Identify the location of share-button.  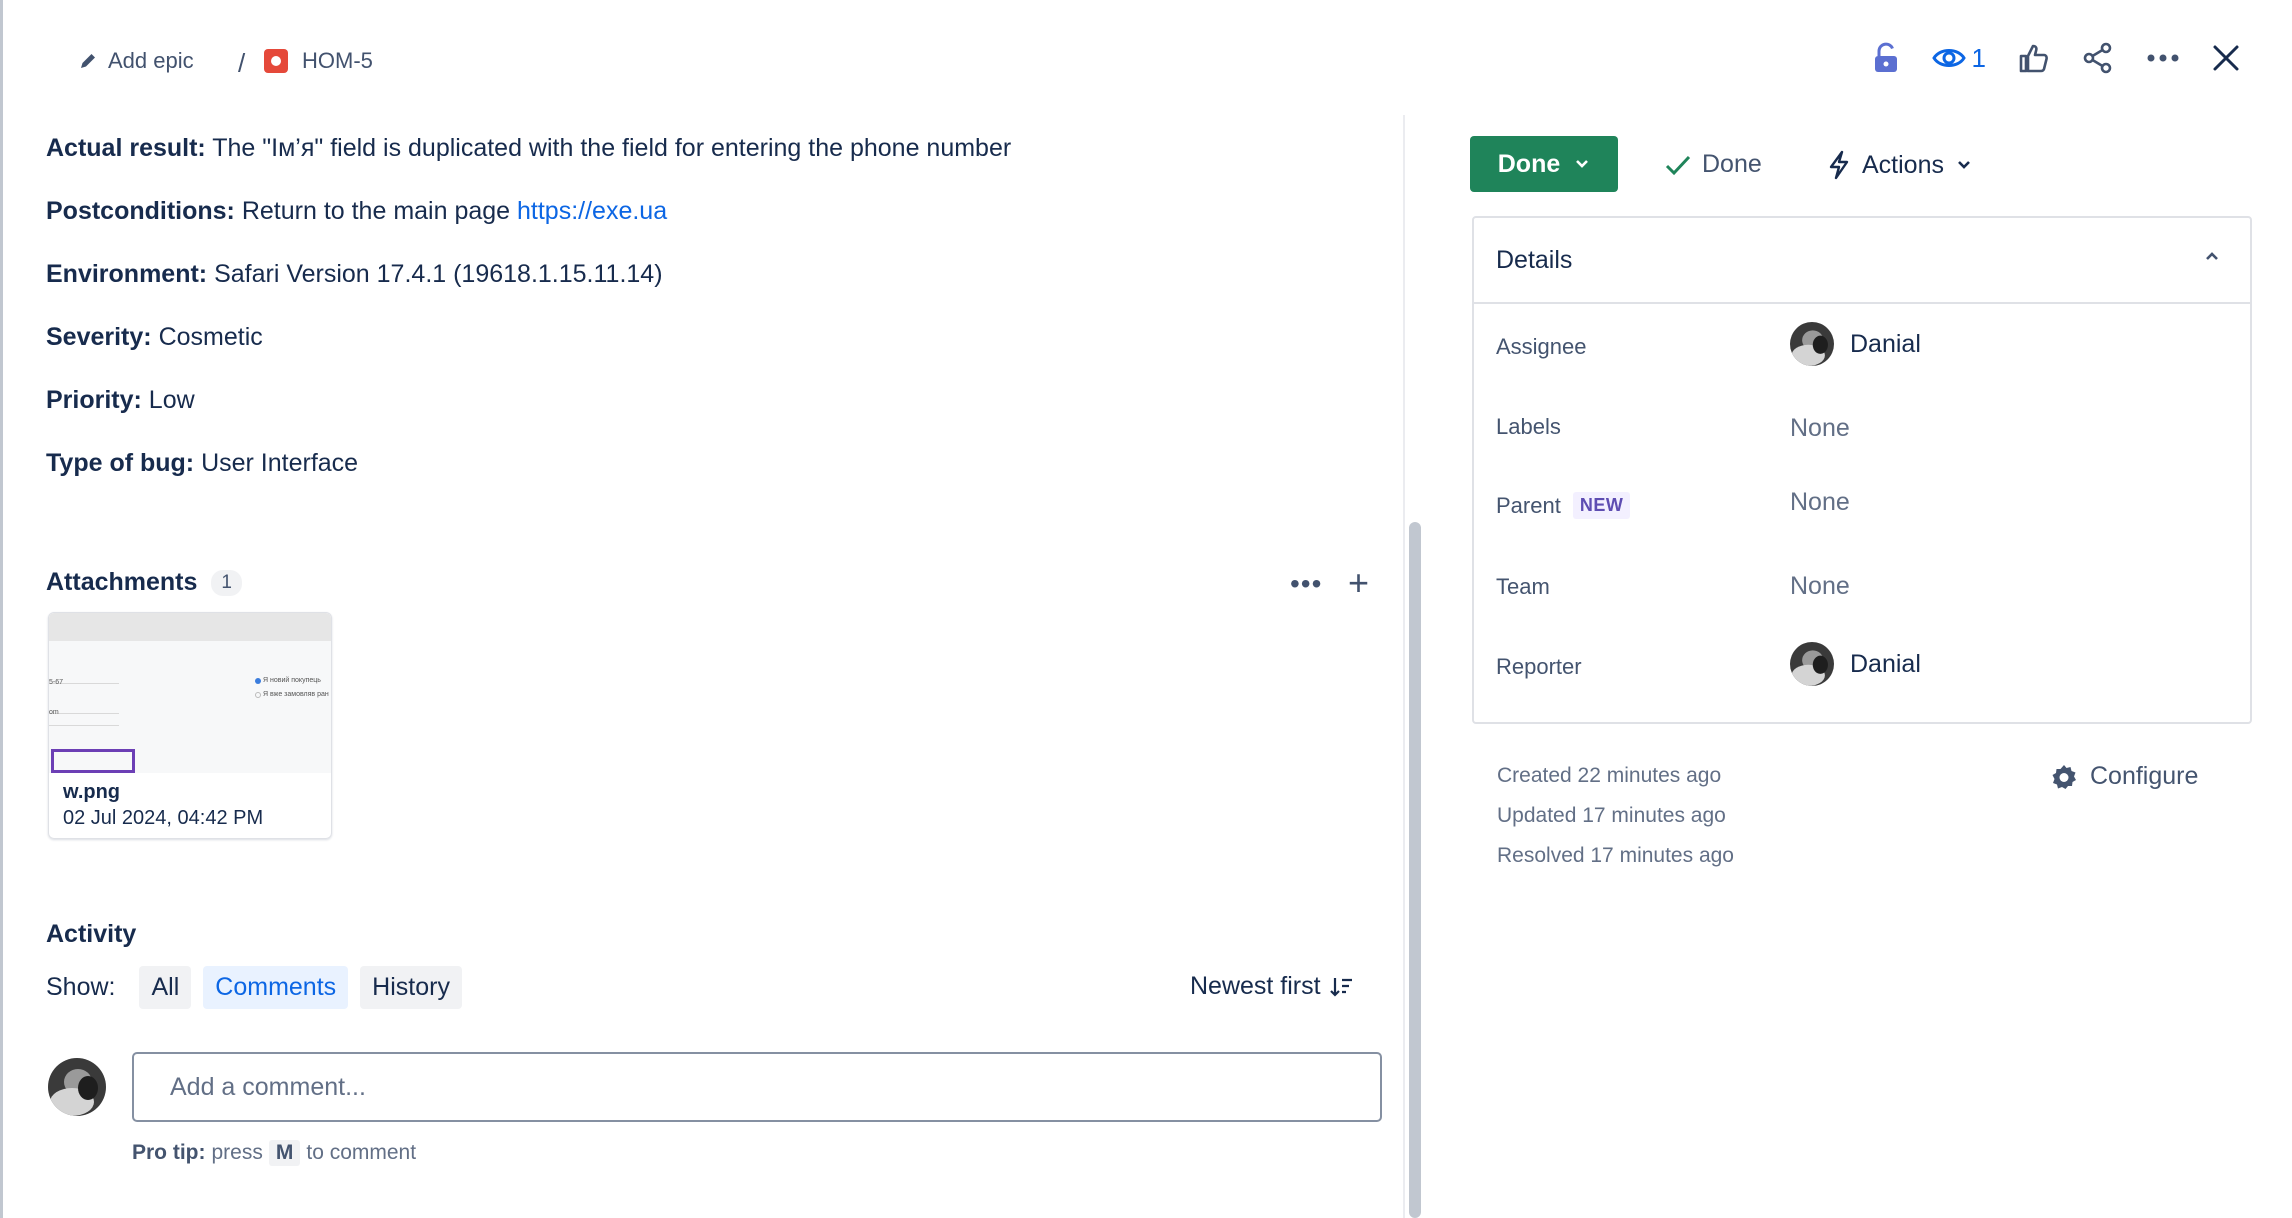
(2098, 58).